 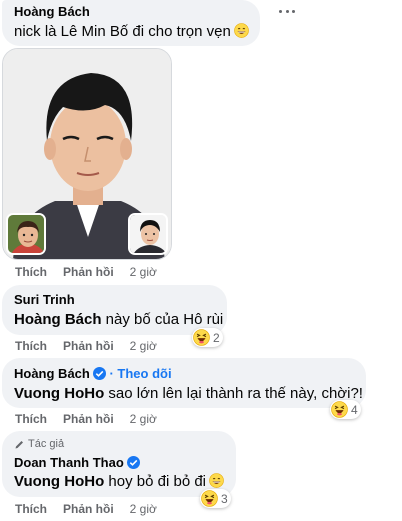 What do you see at coordinates (354, 409) in the screenshot?
I see `reaction-count: 4` at bounding box center [354, 409].